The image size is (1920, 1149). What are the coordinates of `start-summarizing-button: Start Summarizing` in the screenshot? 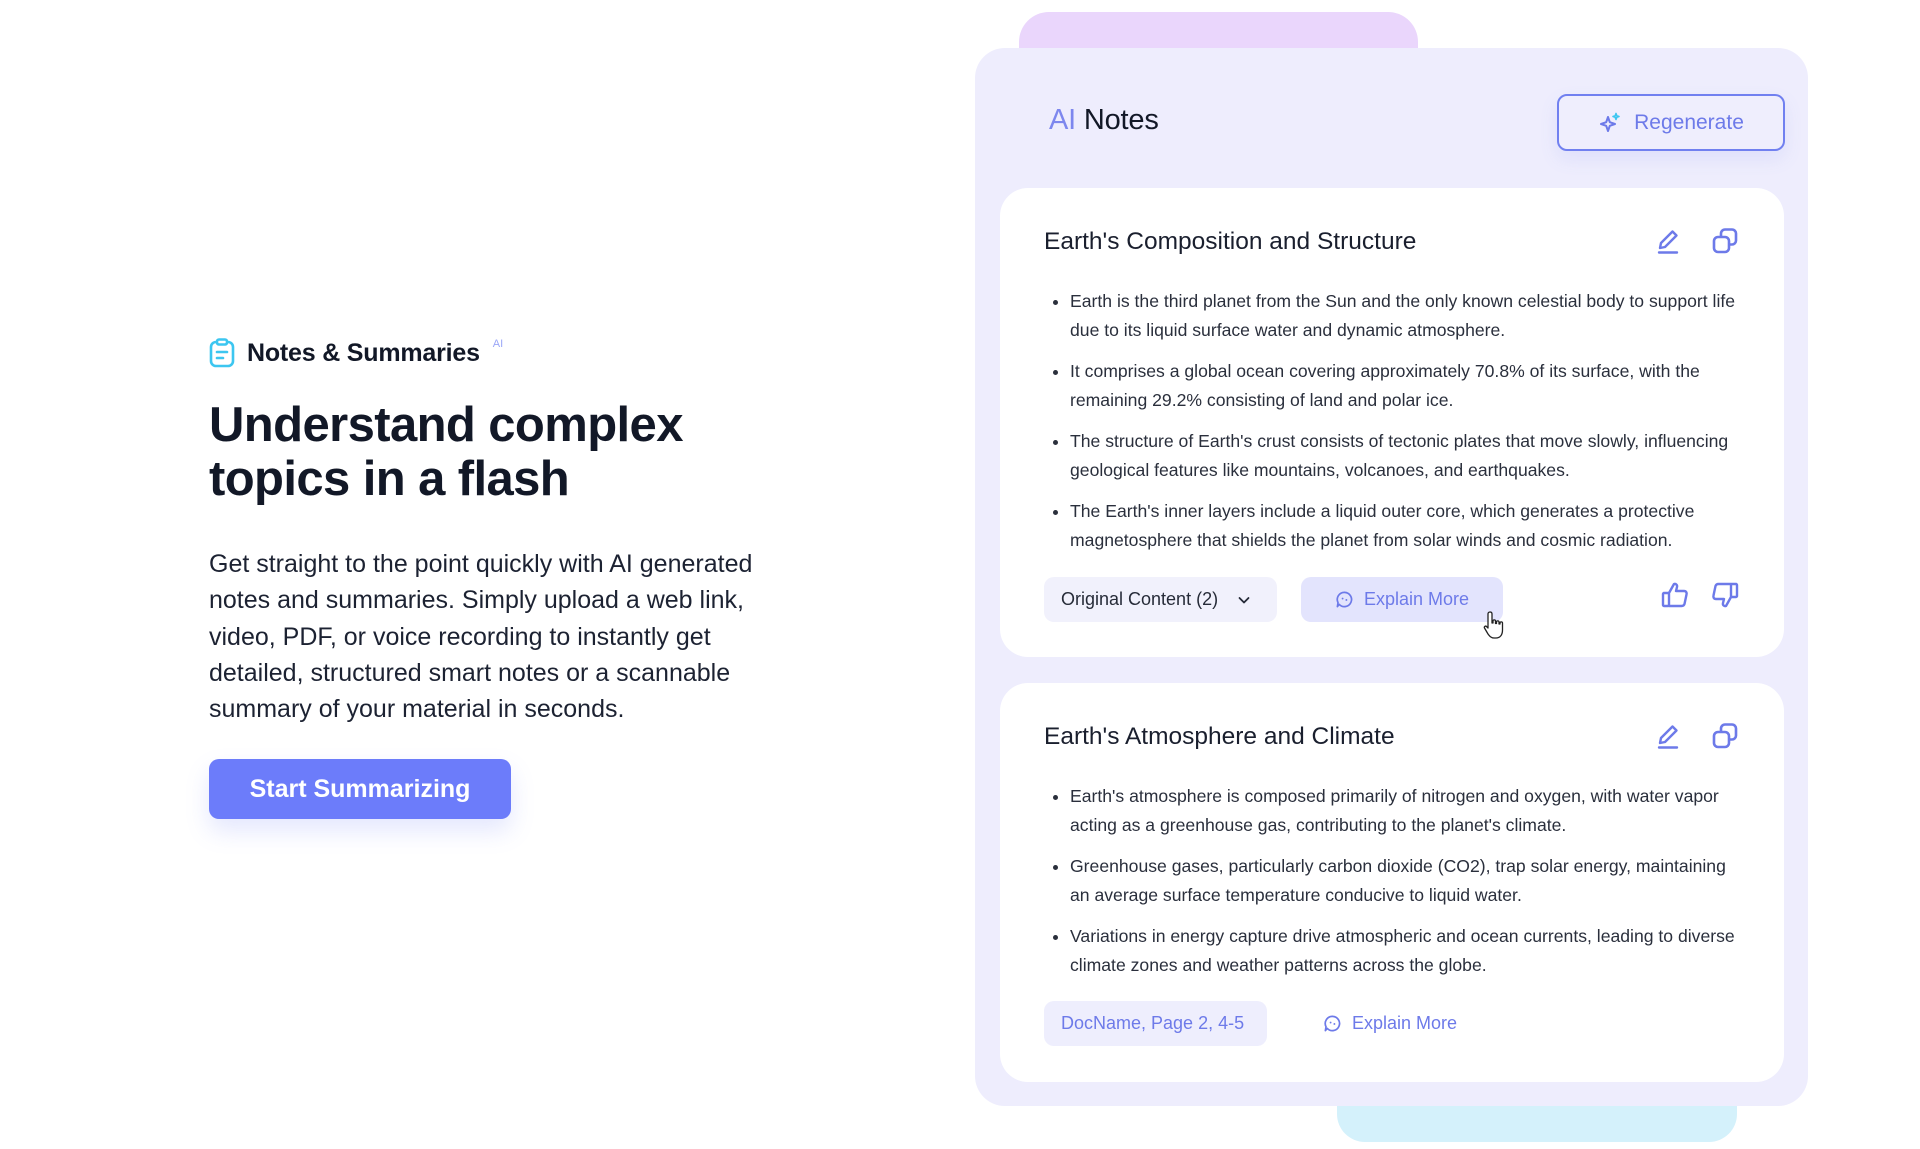 It's located at (360, 789).